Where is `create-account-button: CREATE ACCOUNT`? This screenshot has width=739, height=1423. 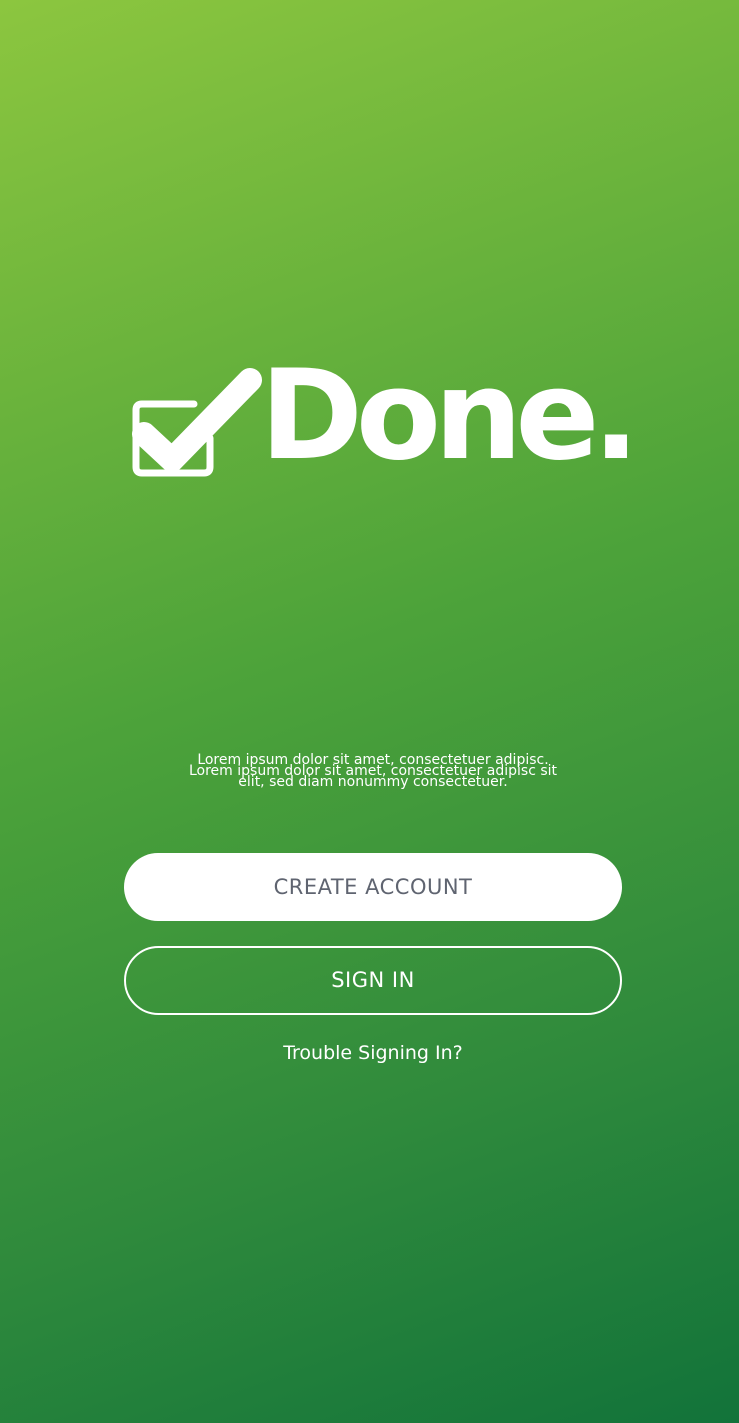 create-account-button: CREATE ACCOUNT is located at coordinates (373, 887).